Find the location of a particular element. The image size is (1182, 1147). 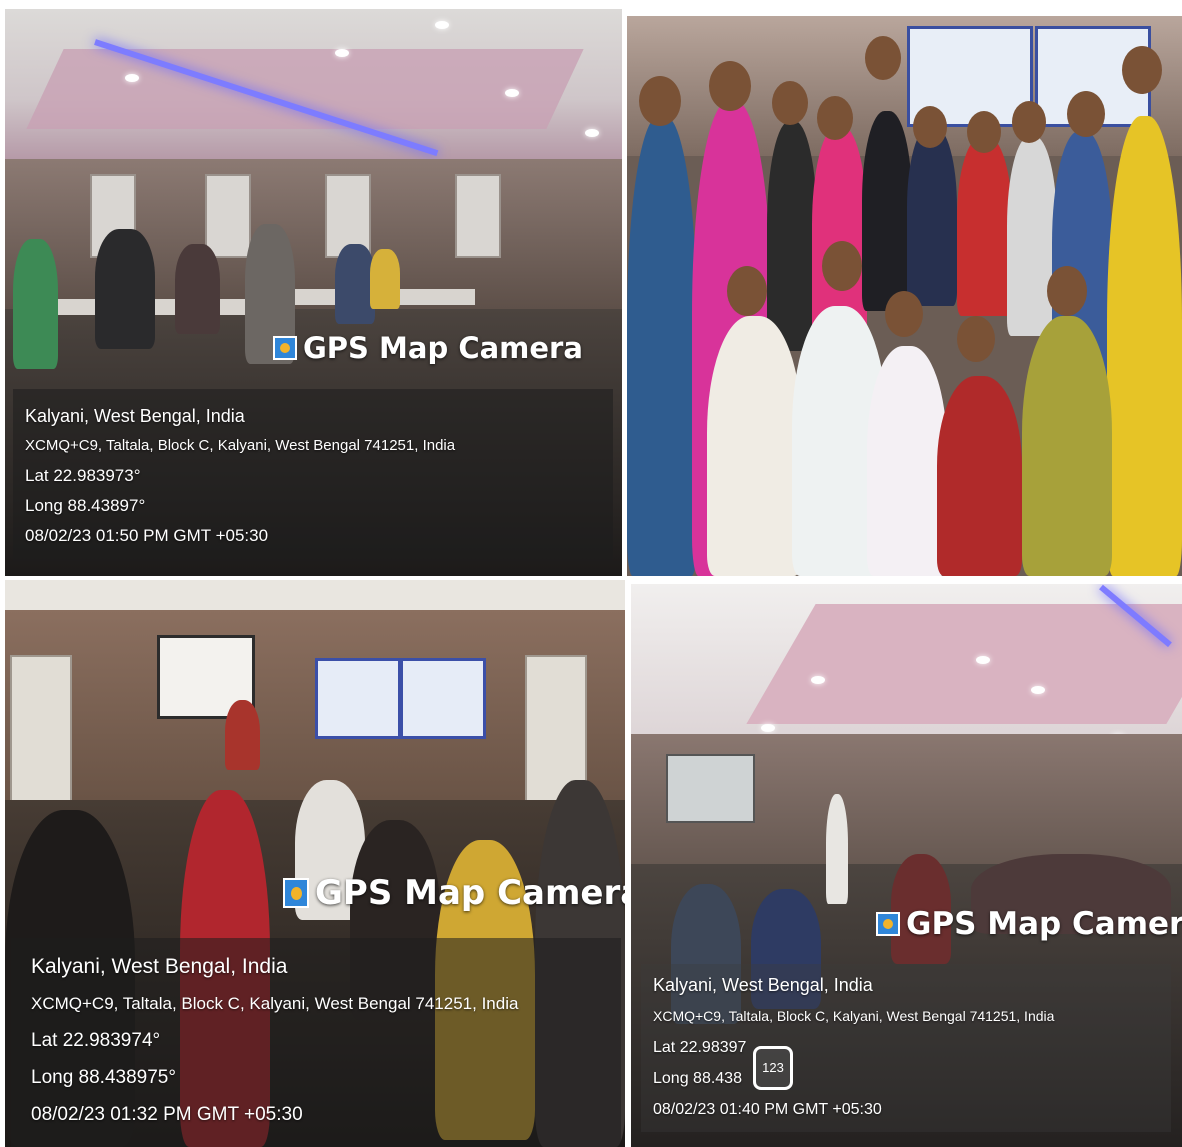

keyboard-badge: 123 is located at coordinates (773, 1068).